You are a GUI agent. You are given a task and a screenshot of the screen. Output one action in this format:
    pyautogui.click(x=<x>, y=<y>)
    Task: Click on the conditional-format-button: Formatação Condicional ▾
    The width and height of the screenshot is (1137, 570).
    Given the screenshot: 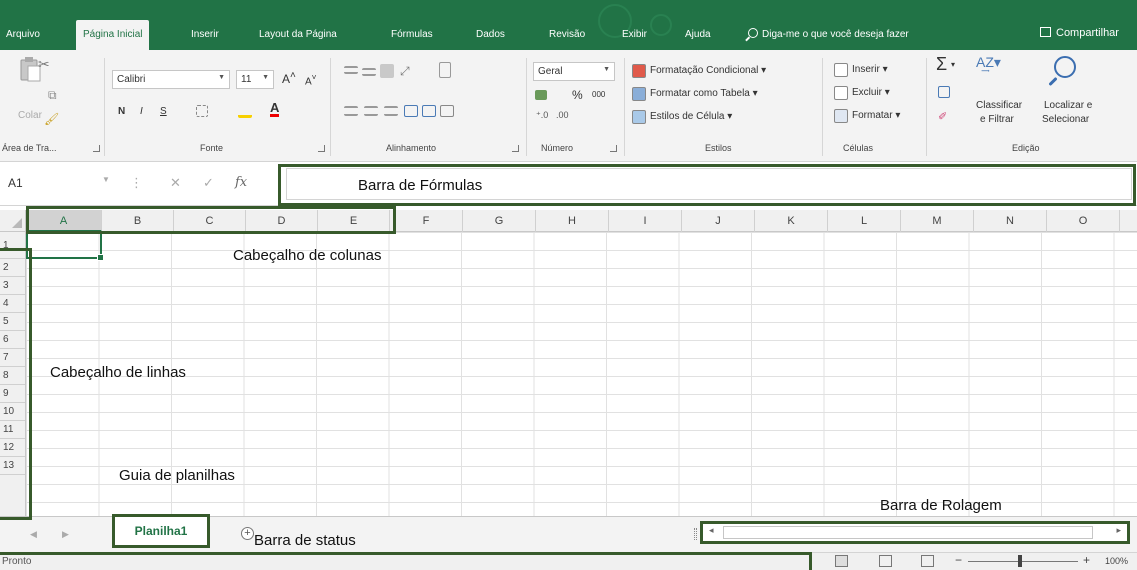 What is the action you would take?
    pyautogui.click(x=708, y=70)
    